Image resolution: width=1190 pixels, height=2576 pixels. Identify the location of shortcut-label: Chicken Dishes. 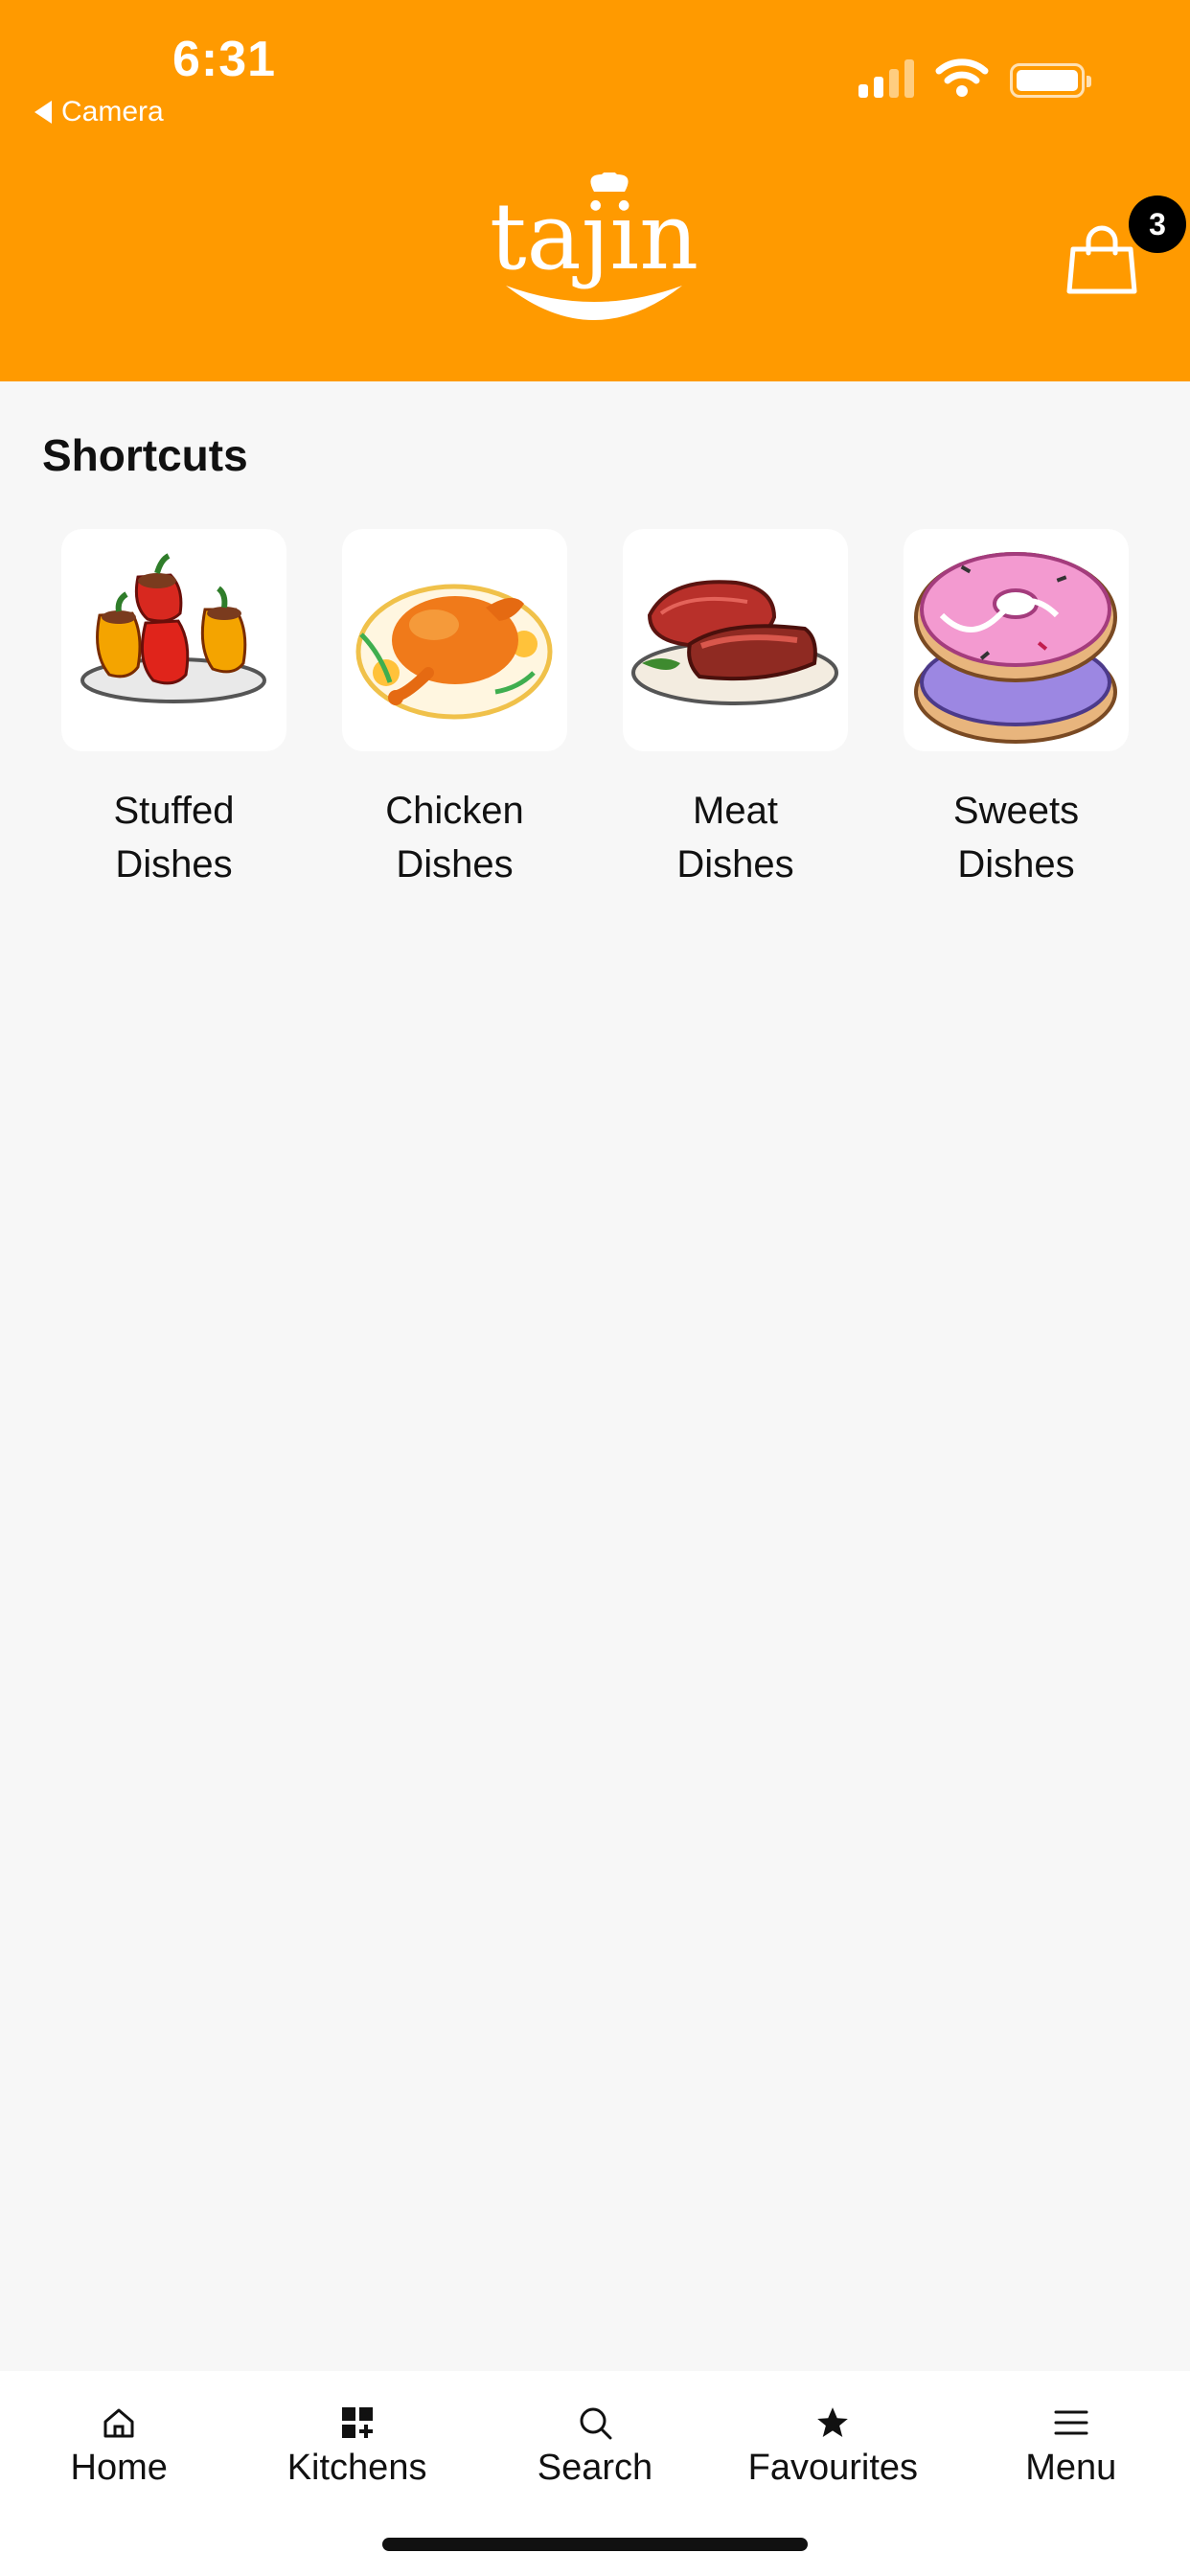
(455, 838).